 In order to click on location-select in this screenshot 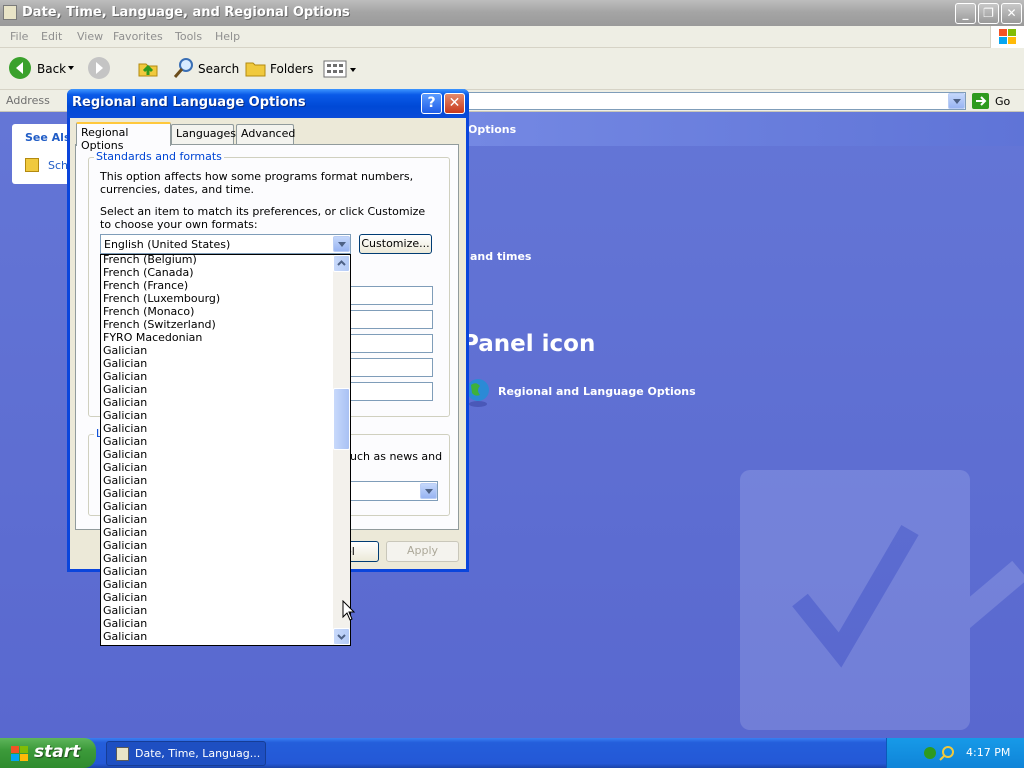, I will do `click(389, 491)`.